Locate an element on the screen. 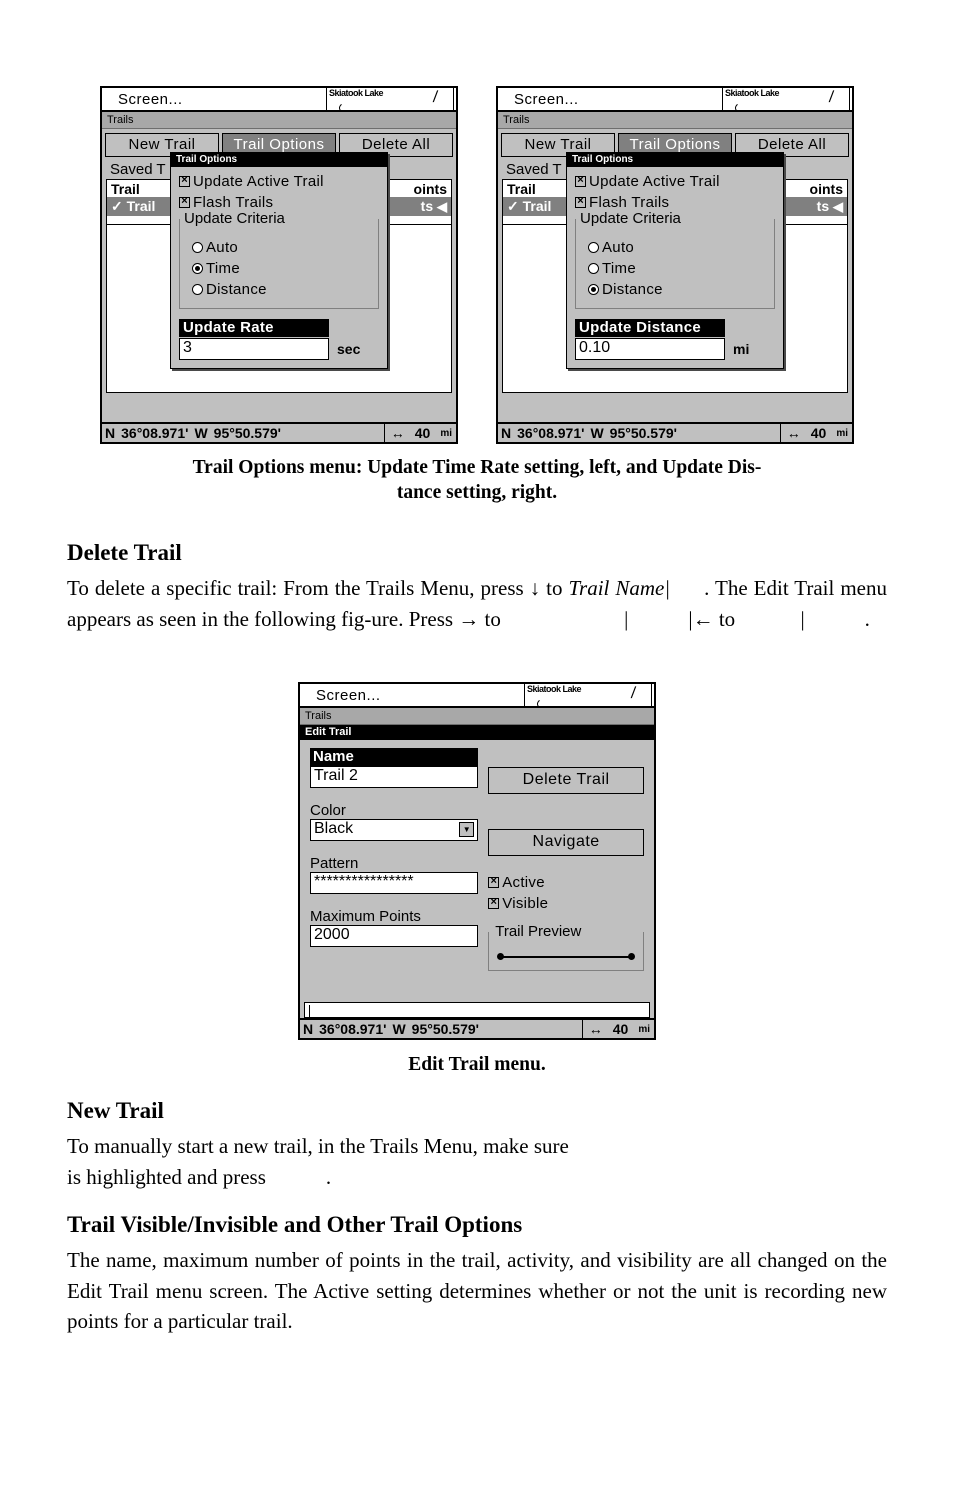 This screenshot has width=954, height=1487. table-header-name: Trail is located at coordinates (125, 189).